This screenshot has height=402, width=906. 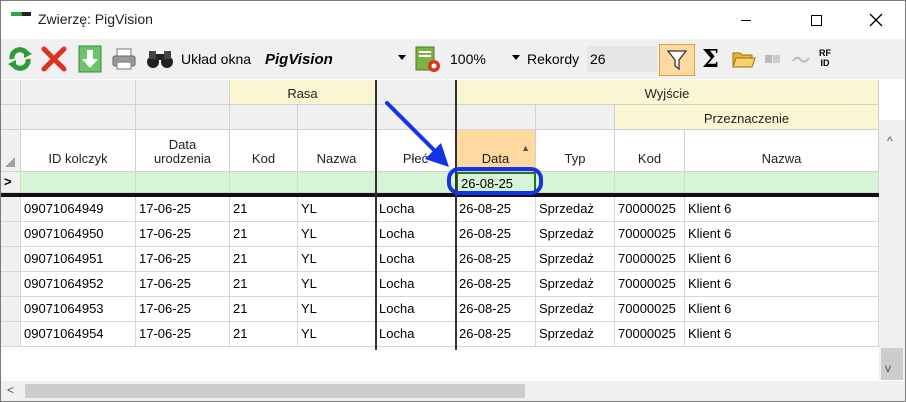 What do you see at coordinates (453, 381) in the screenshot?
I see `horizontal-scrollbar: < v` at bounding box center [453, 381].